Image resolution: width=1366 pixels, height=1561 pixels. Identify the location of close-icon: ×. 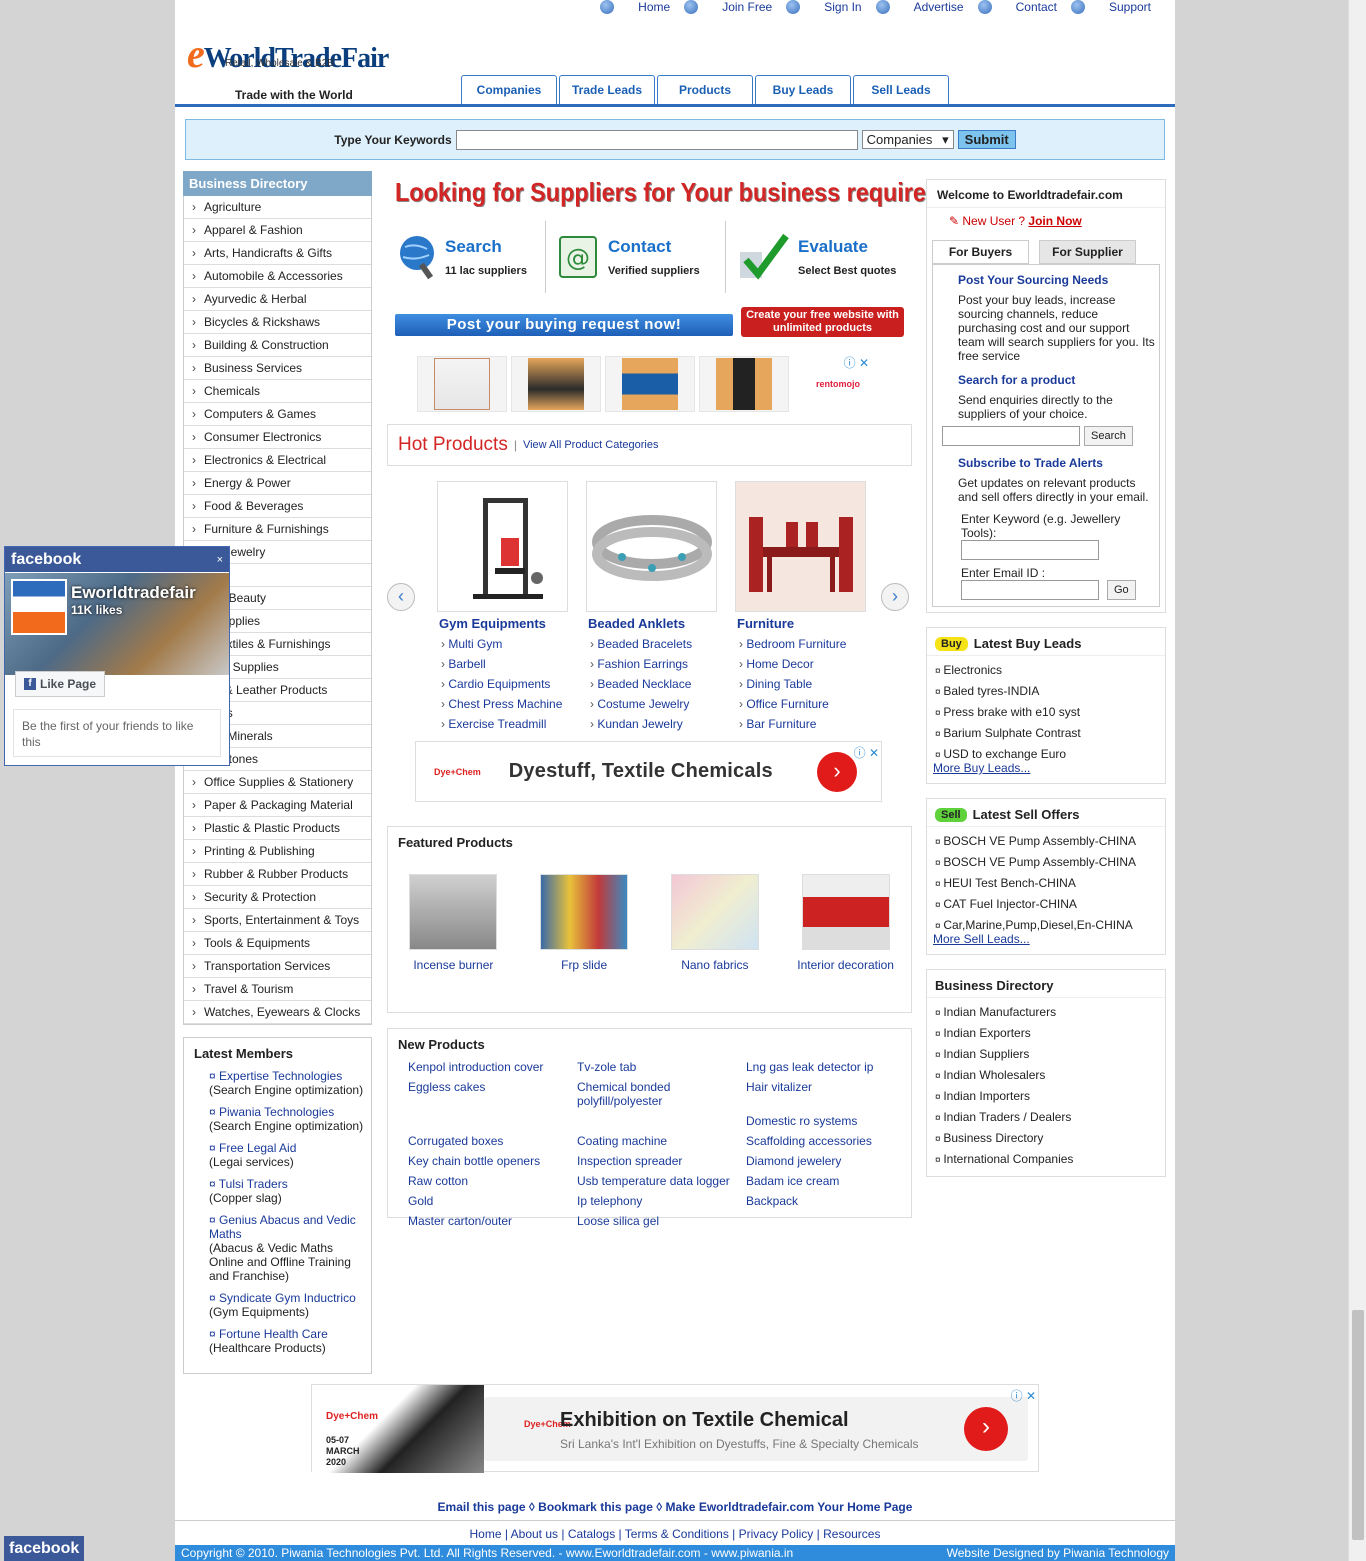
(220, 560).